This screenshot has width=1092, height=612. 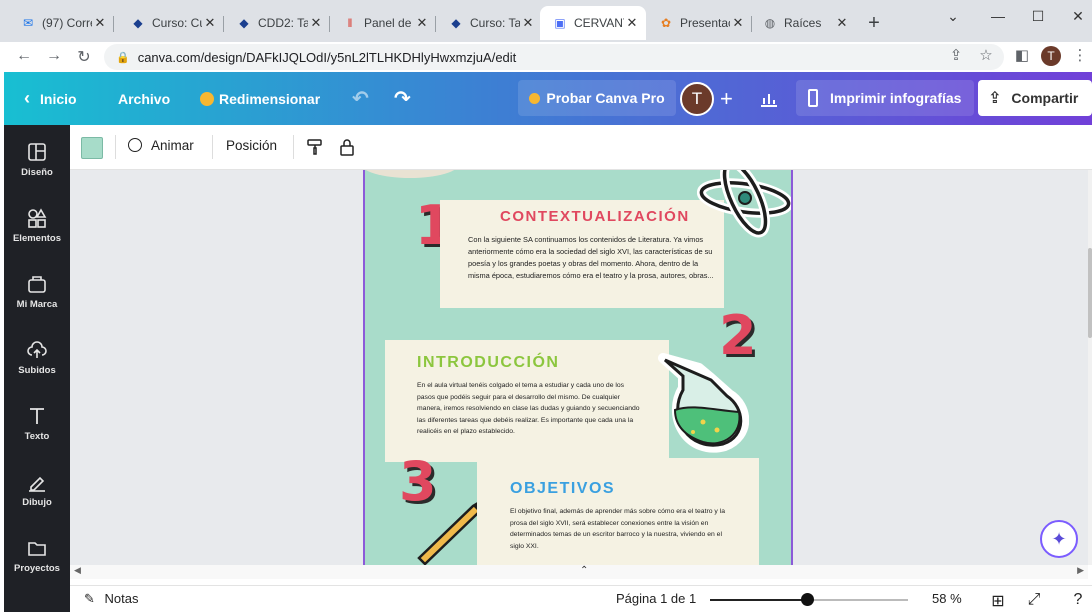 I want to click on share-button: ⇪ Compartir, so click(x=1035, y=98).